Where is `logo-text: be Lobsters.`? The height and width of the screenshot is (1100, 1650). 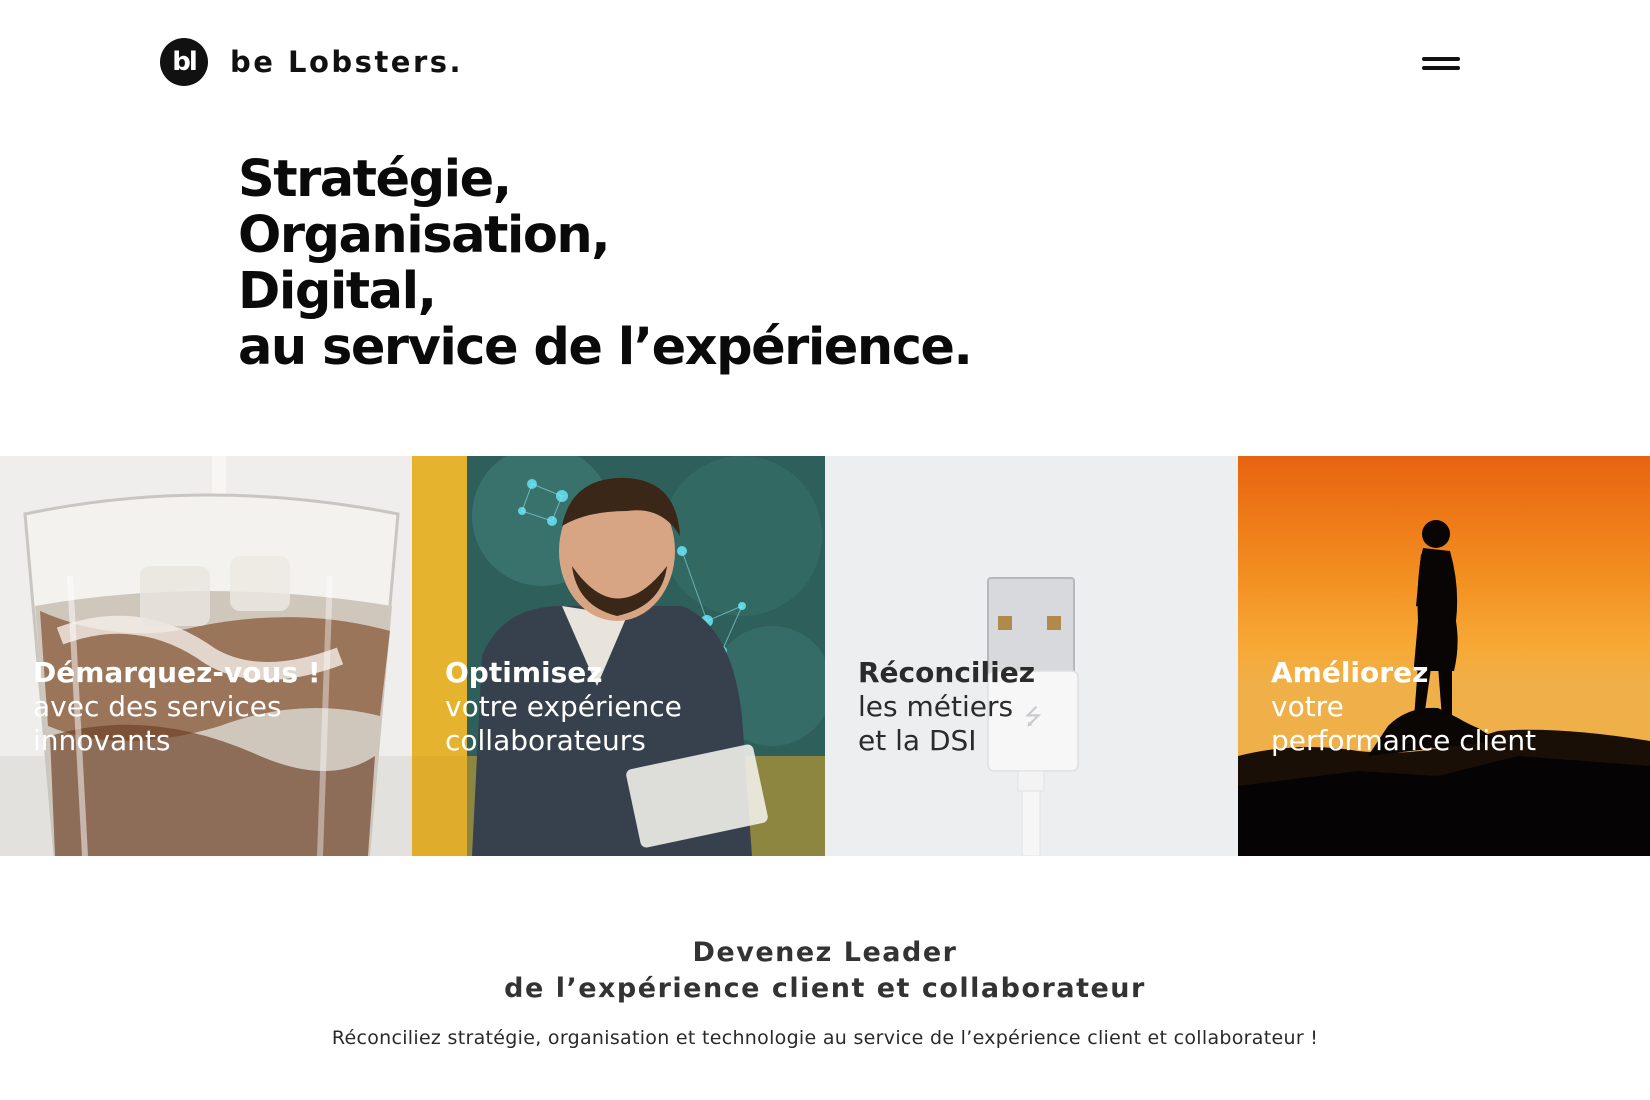
logo-text: be Lobsters. is located at coordinates (347, 62).